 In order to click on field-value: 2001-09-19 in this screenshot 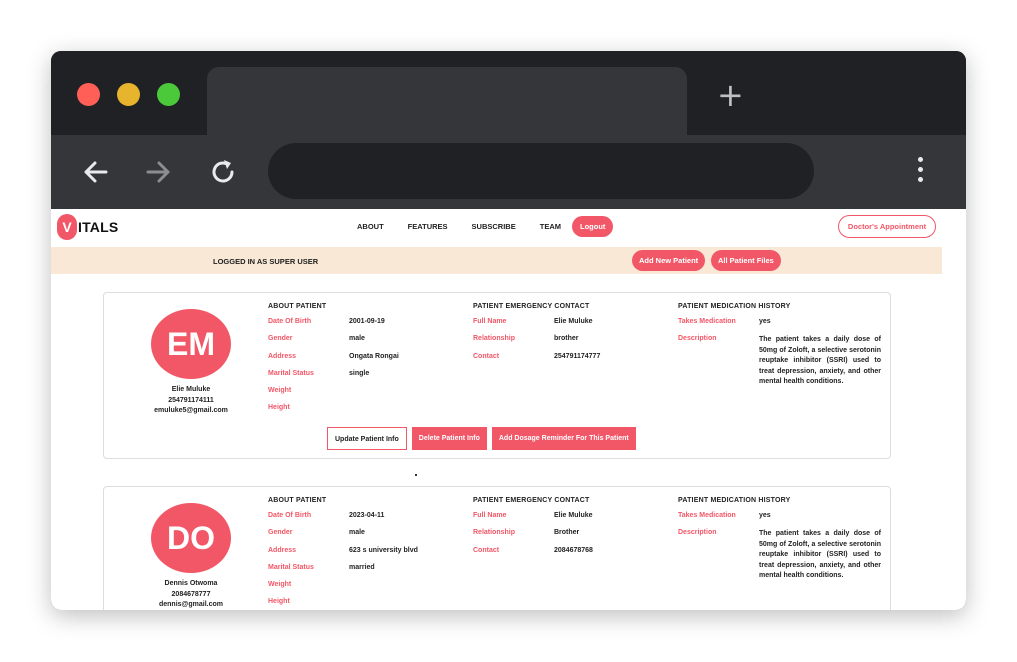, I will do `click(367, 321)`.